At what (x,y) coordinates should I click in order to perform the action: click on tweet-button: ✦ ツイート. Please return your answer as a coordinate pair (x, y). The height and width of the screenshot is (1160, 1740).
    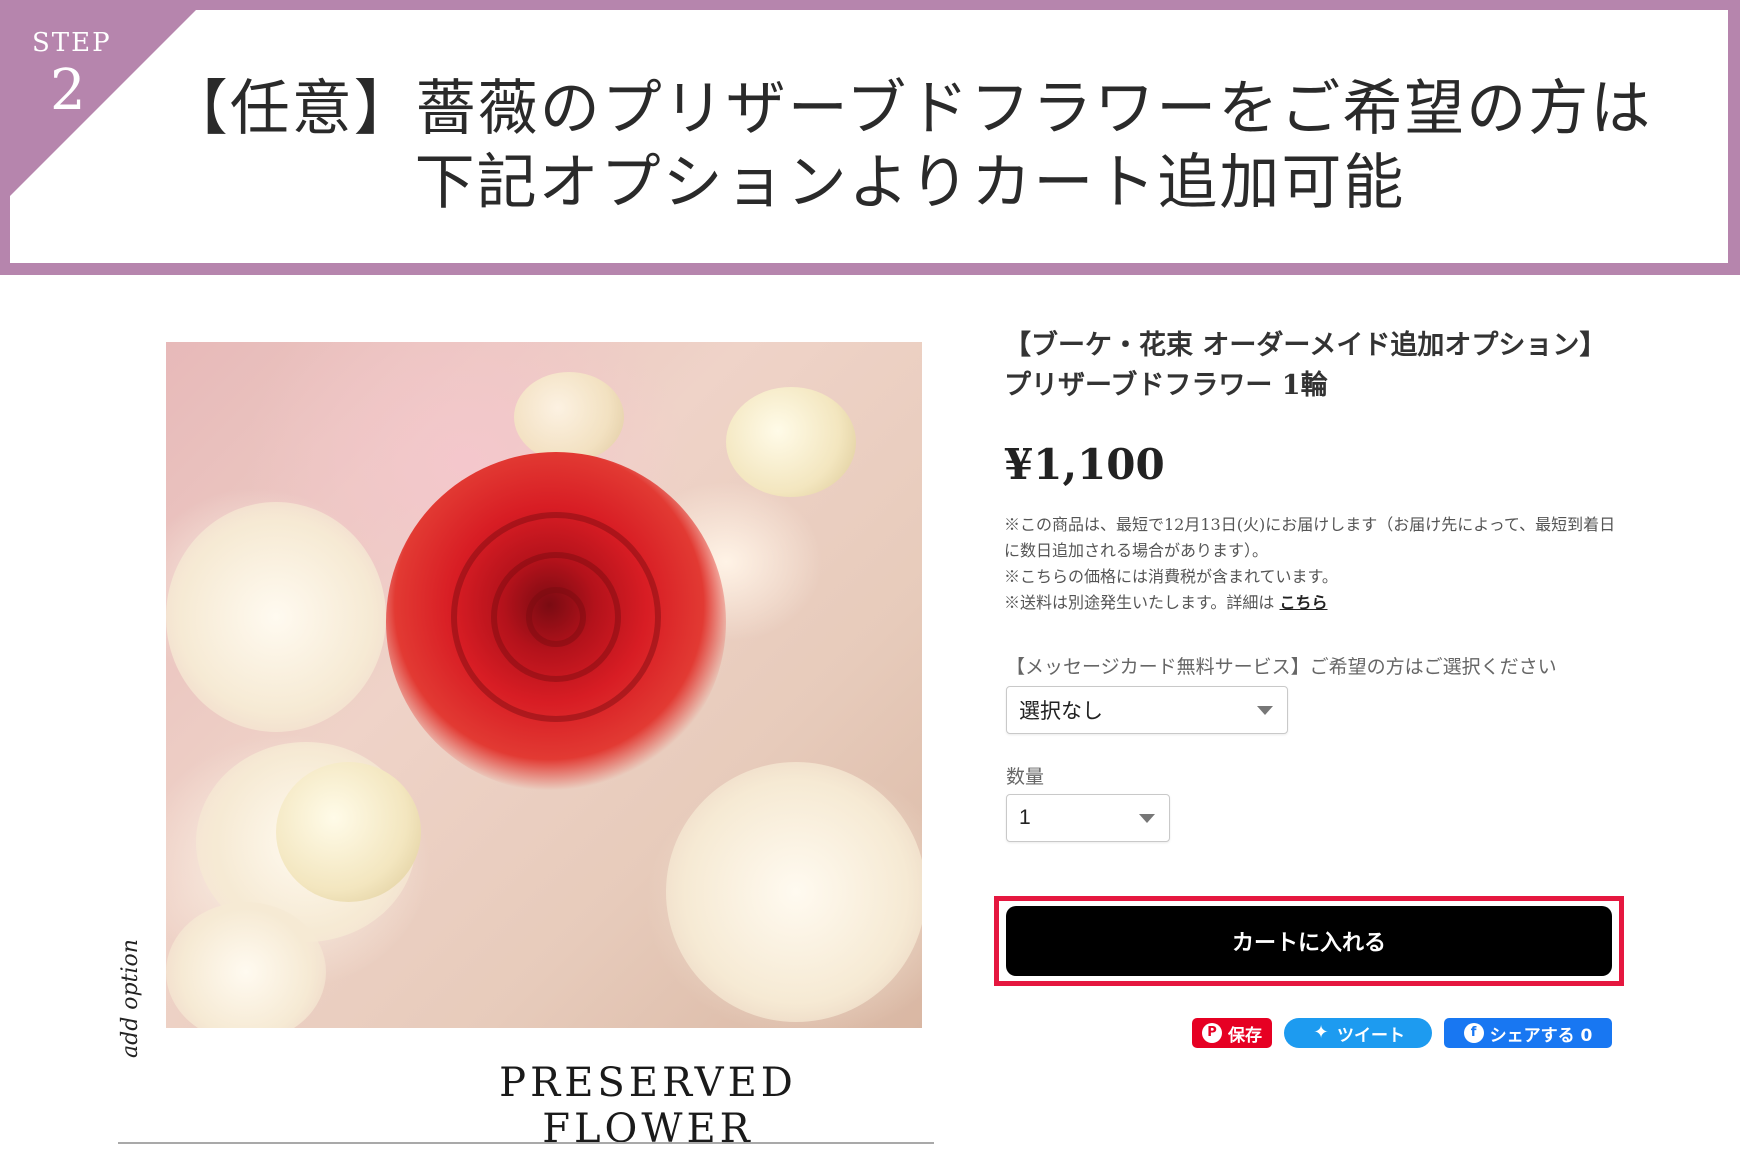
    Looking at the image, I should click on (1358, 1033).